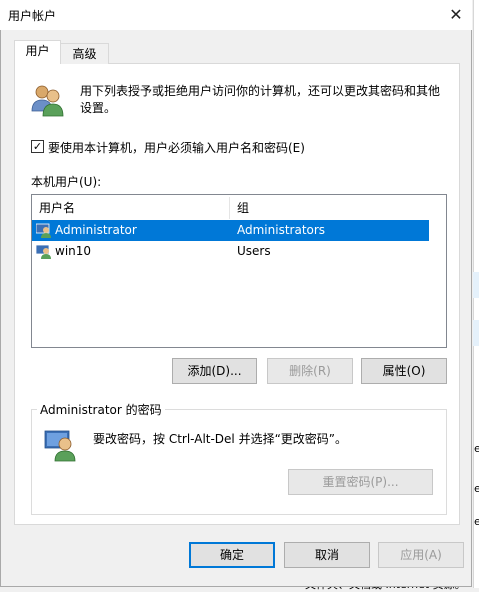 This screenshot has width=479, height=592. Describe the element at coordinates (57, 209) in the screenshot. I see `column-header-username: 用户名` at that location.